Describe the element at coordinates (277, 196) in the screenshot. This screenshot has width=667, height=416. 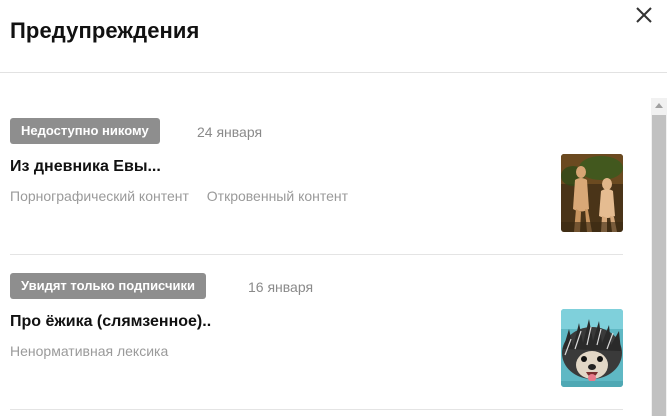
I see `reason-tag: Откровенный контент` at that location.